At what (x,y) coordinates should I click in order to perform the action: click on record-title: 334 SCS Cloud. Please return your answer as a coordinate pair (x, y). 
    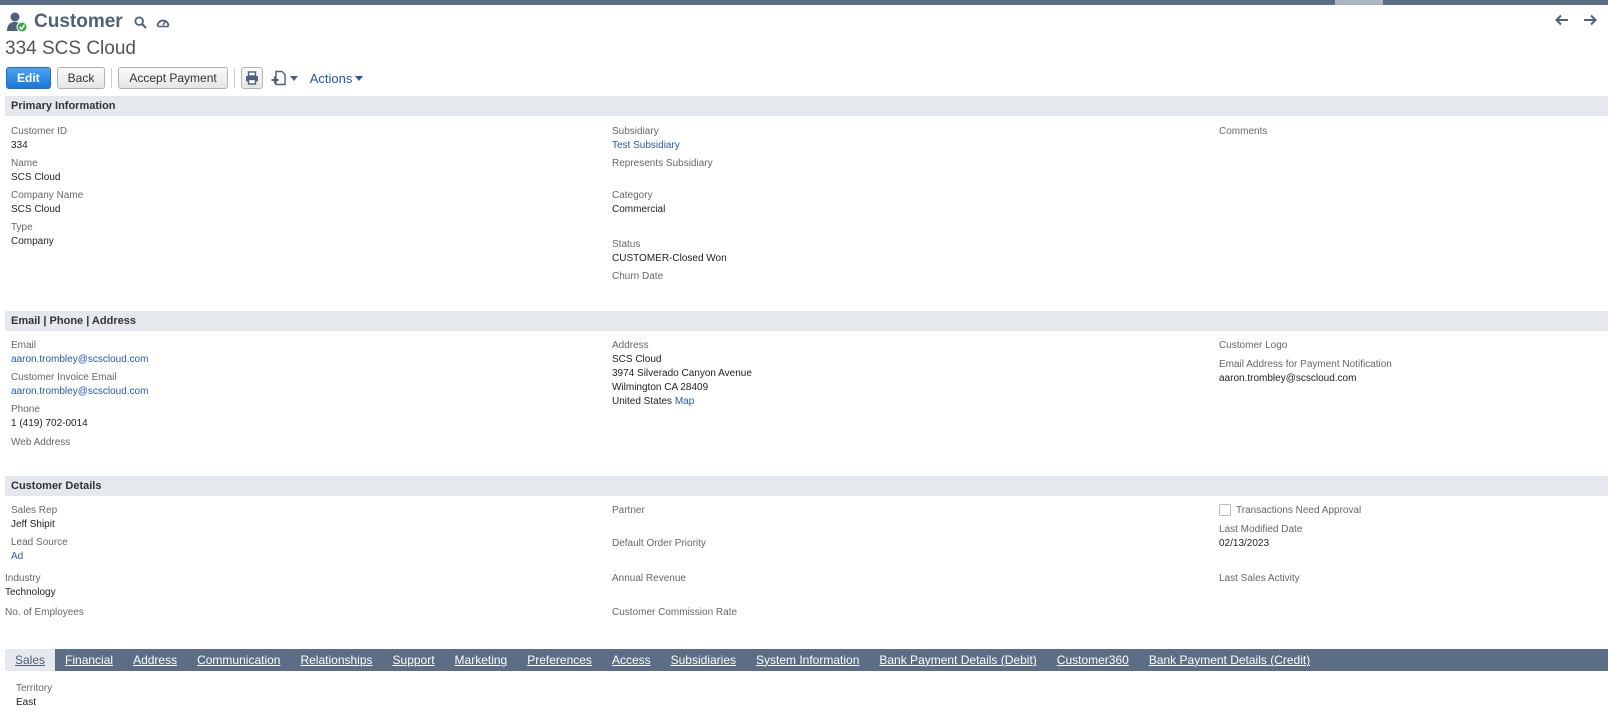
    Looking at the image, I should click on (70, 48).